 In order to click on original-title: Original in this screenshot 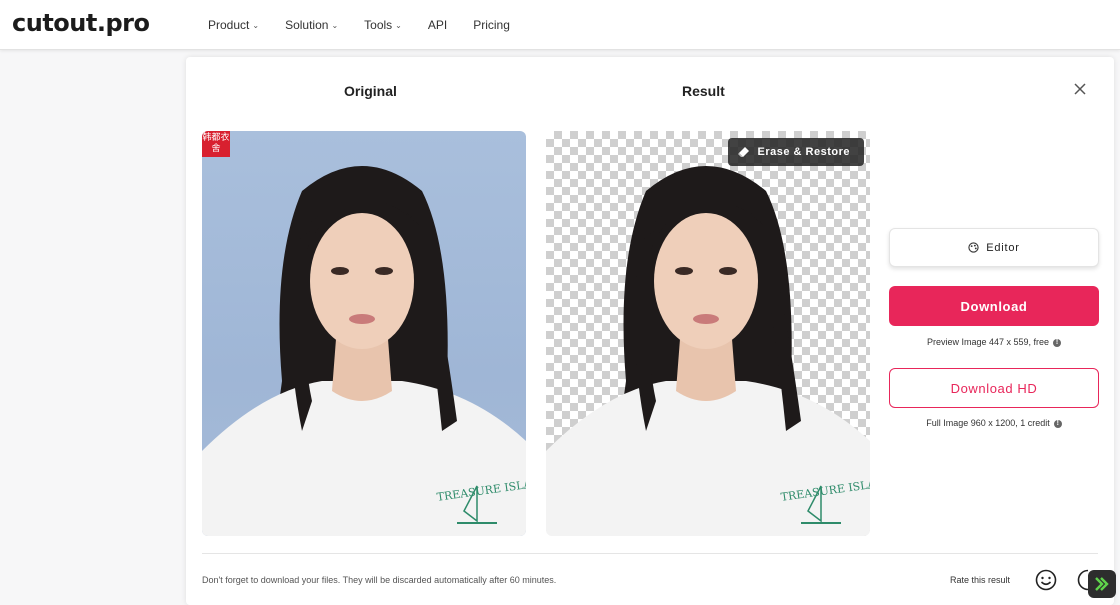, I will do `click(370, 91)`.